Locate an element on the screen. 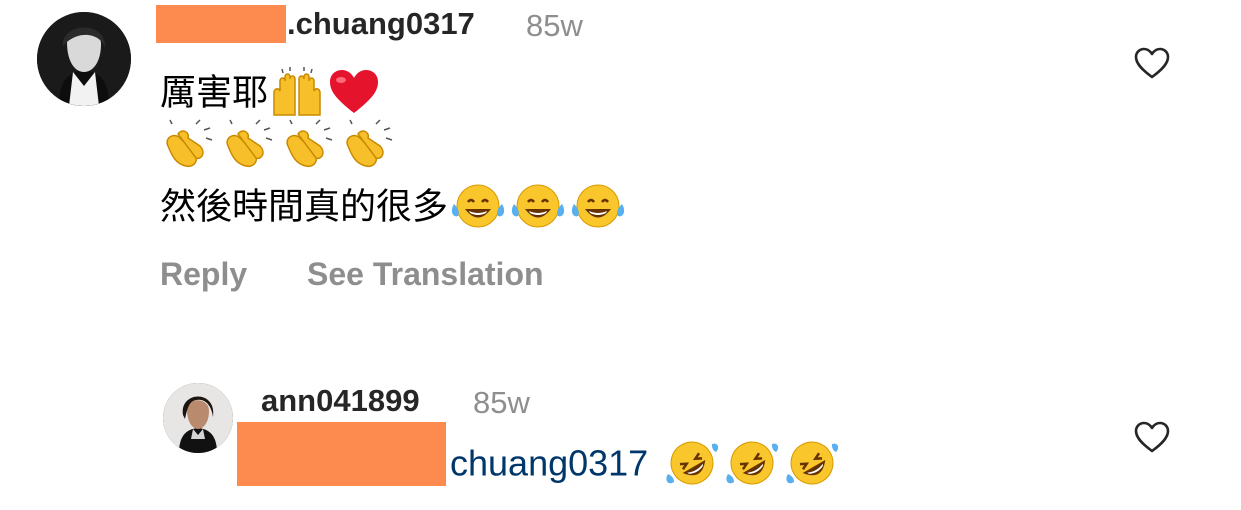 Image resolution: width=1241 pixels, height=510 pixels. comment-text: 然後時間真的很多 is located at coordinates (304, 206).